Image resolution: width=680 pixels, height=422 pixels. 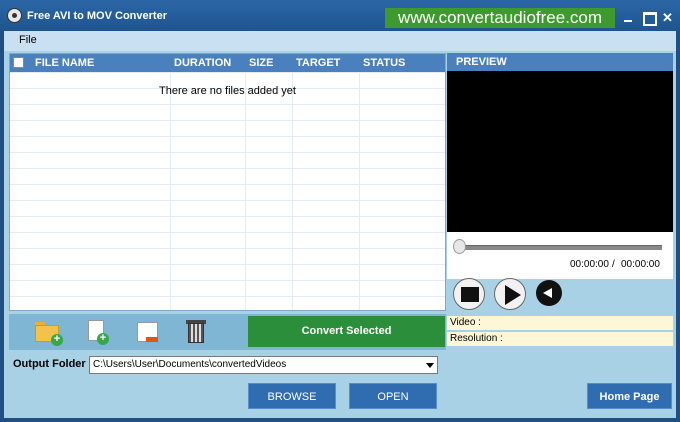 What do you see at coordinates (28, 40) in the screenshot?
I see `menu-file: File` at bounding box center [28, 40].